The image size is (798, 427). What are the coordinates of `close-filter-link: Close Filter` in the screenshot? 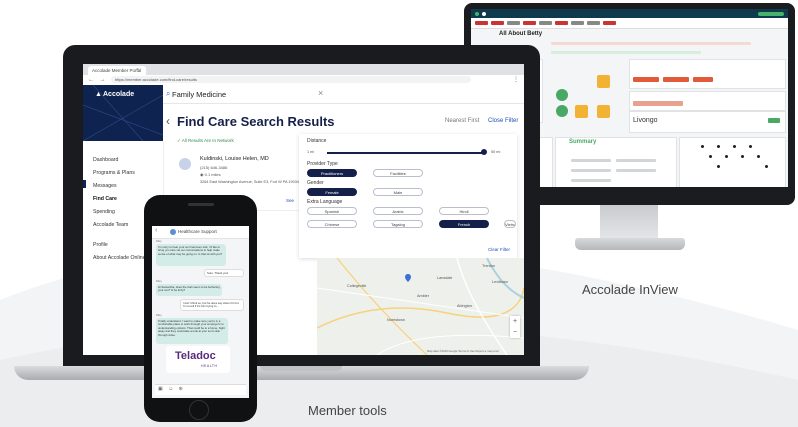 It's located at (503, 121).